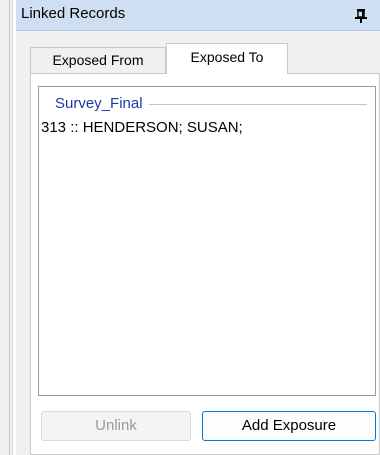 The height and width of the screenshot is (455, 380). I want to click on panel-titlebar: Linked Records, so click(198, 15).